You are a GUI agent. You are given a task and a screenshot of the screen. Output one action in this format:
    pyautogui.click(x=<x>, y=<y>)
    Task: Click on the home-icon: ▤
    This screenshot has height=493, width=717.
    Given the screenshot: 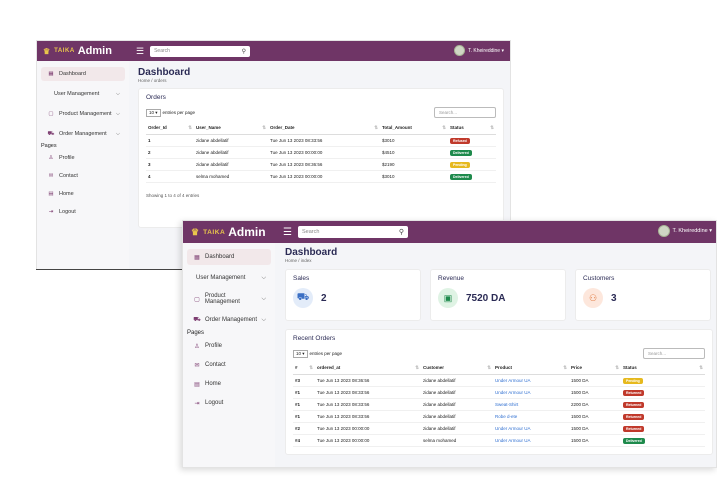 What is the action you would take?
    pyautogui.click(x=197, y=384)
    